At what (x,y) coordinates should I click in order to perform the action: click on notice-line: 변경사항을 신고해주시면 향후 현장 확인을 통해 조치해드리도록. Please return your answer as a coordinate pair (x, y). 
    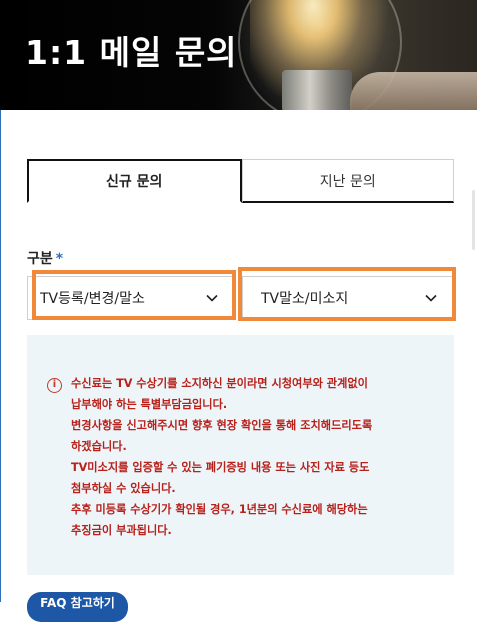
    Looking at the image, I should click on (222, 425).